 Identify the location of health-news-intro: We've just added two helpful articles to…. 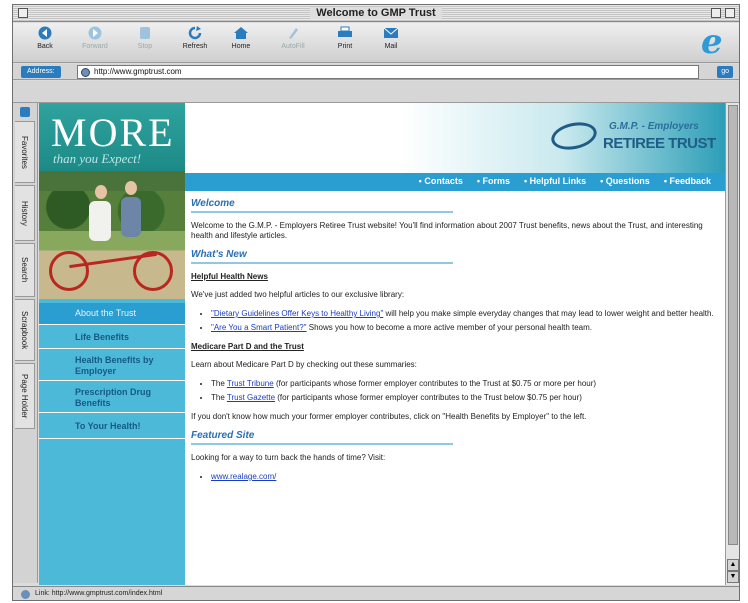
(298, 294).